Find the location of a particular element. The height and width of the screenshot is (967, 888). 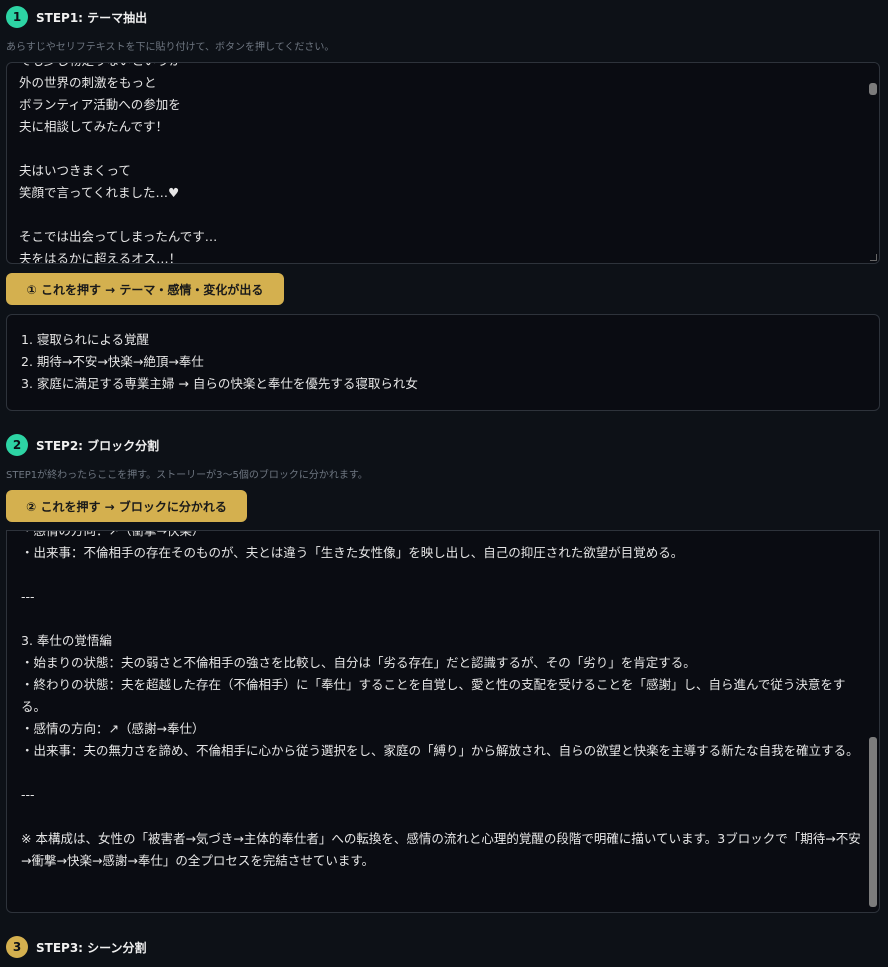

step1-header: 1 STEP1: テーマ抽出 is located at coordinates (76, 17).